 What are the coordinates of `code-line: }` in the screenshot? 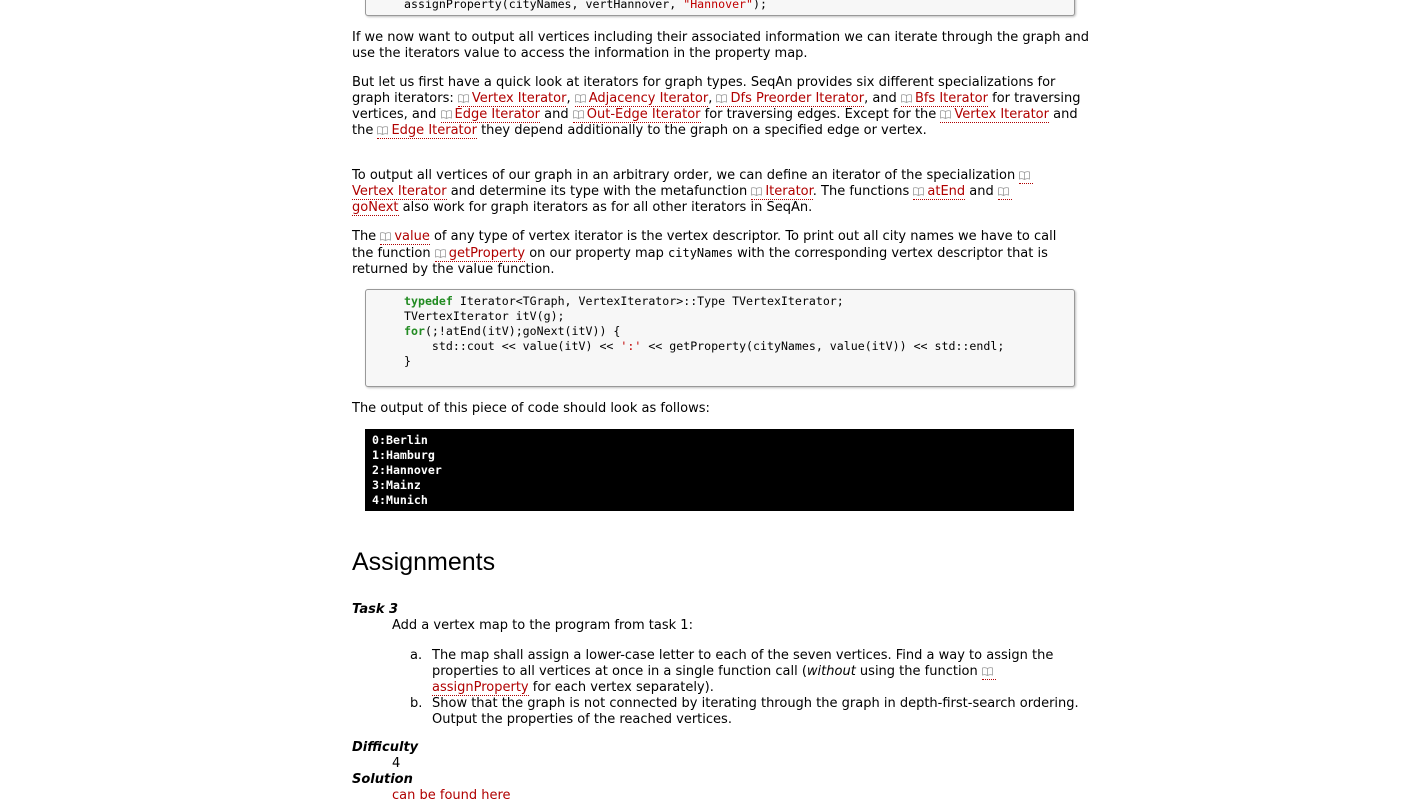 It's located at (407, 361).